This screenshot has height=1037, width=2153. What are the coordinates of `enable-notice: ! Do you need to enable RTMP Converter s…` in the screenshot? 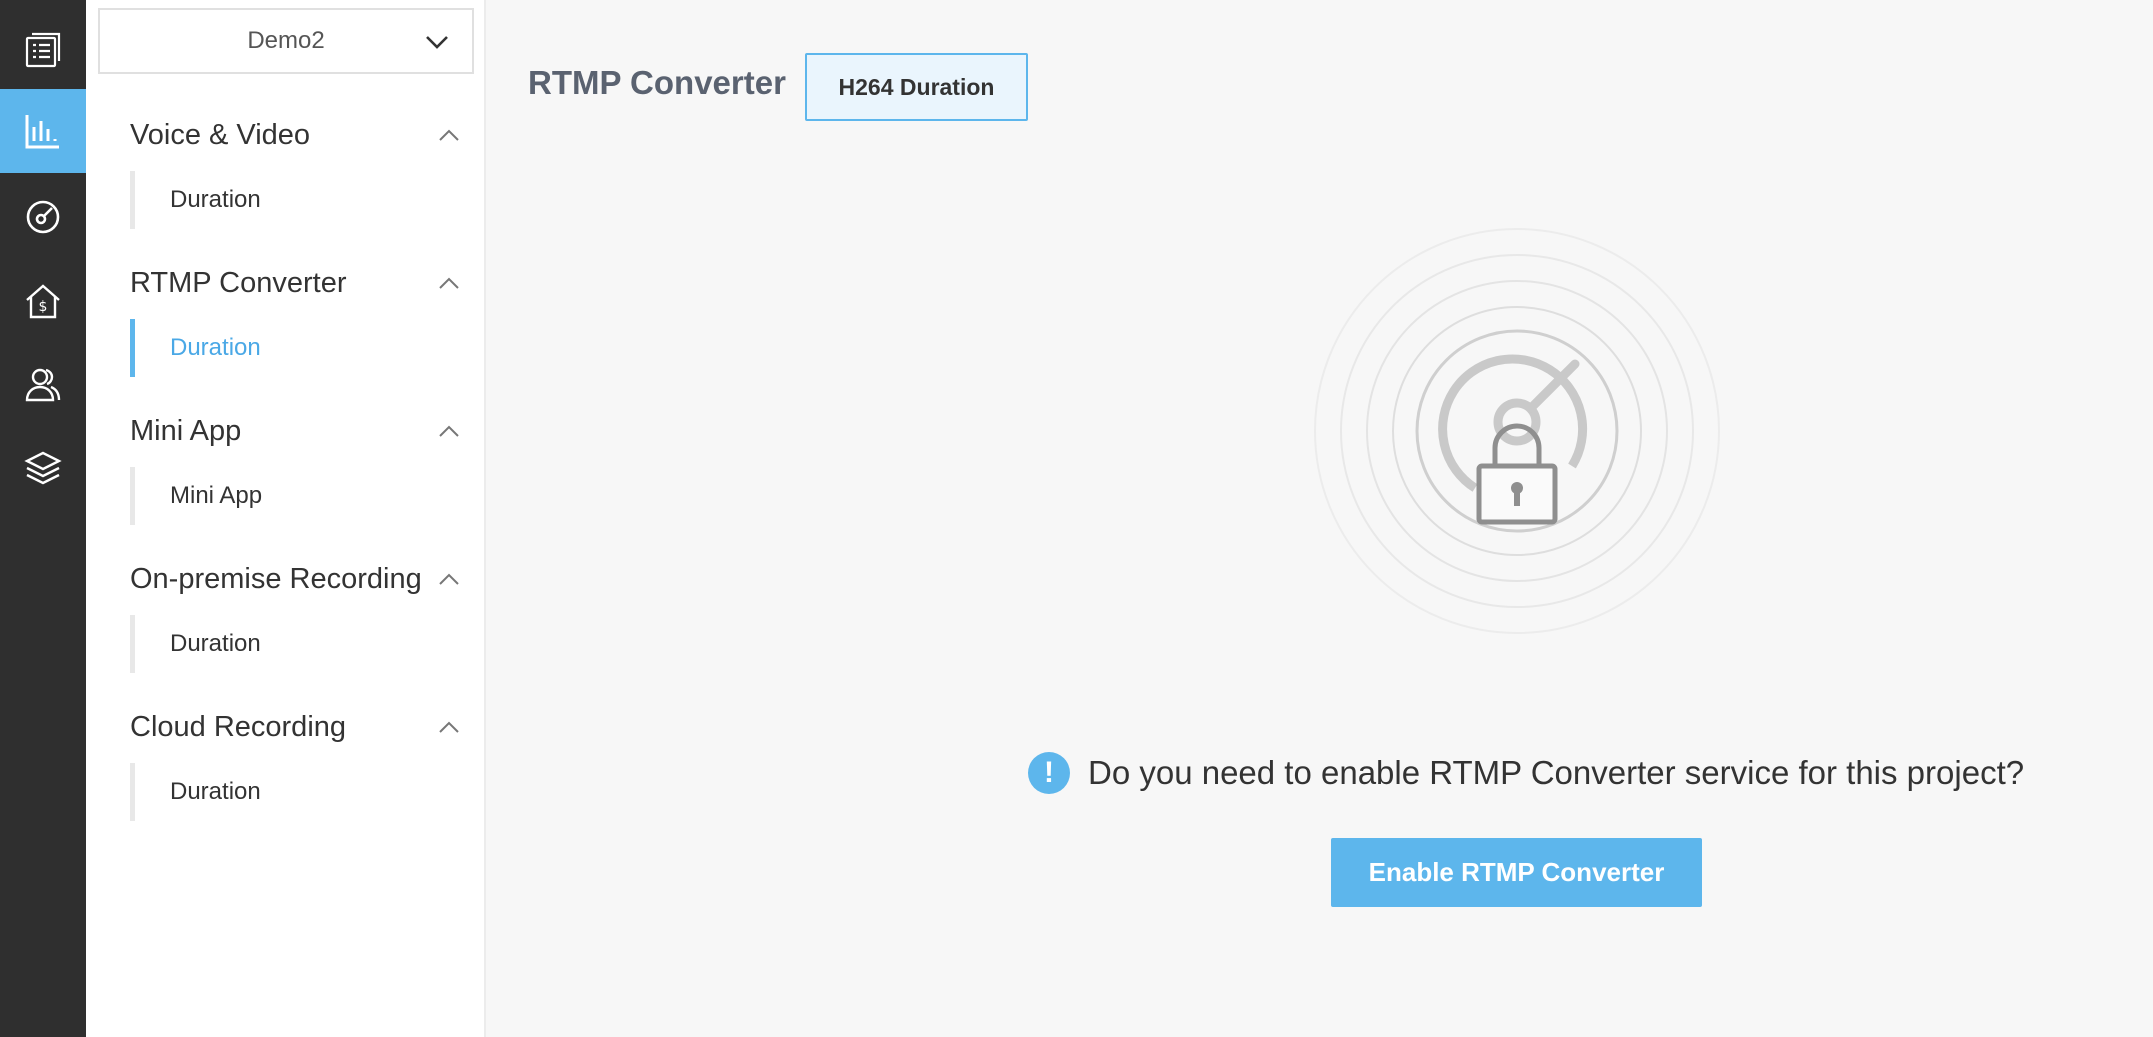 It's located at (1526, 773).